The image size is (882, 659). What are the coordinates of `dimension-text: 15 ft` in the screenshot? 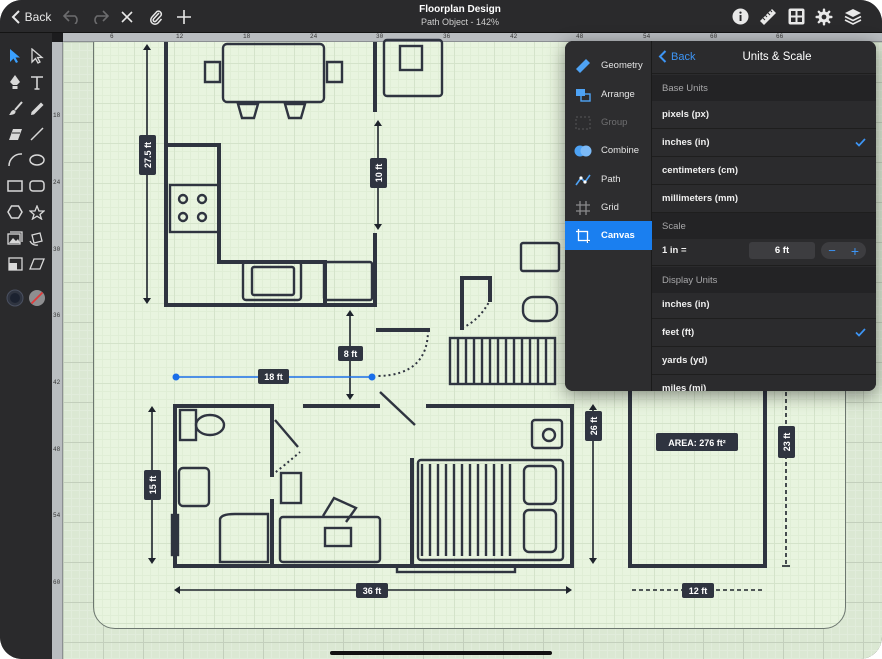 It's located at (153, 485).